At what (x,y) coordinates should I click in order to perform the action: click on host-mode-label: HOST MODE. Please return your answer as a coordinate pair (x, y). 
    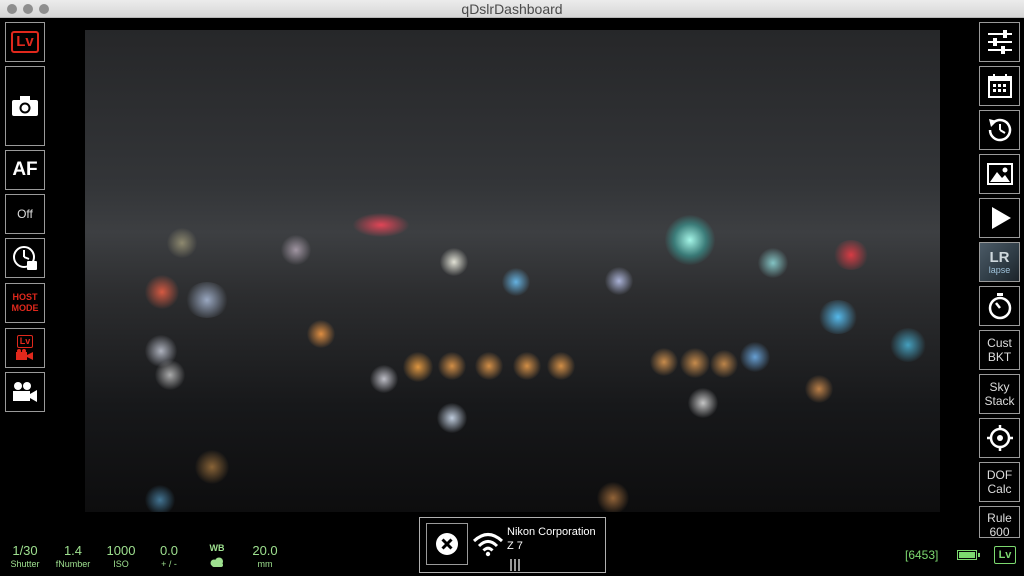
    Looking at the image, I should click on (25, 302).